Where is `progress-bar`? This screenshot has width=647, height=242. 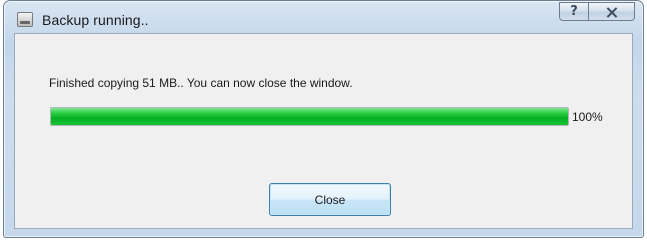
progress-bar is located at coordinates (309, 116).